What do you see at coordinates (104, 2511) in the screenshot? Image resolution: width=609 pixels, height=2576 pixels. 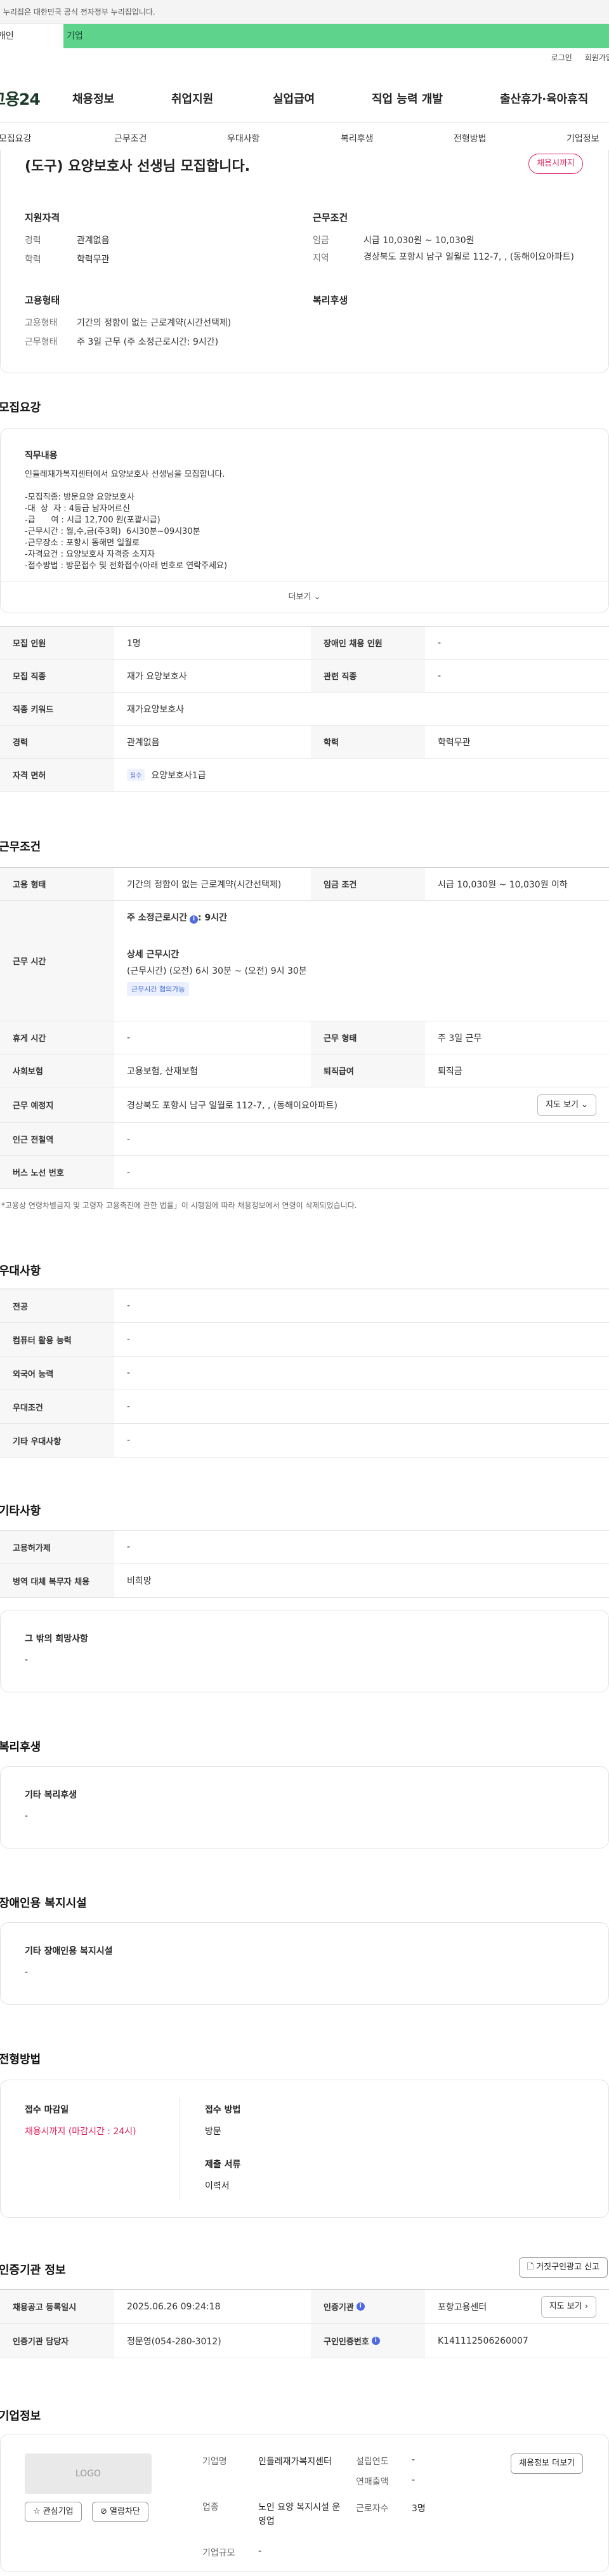 I see `block-icon: ⊘` at bounding box center [104, 2511].